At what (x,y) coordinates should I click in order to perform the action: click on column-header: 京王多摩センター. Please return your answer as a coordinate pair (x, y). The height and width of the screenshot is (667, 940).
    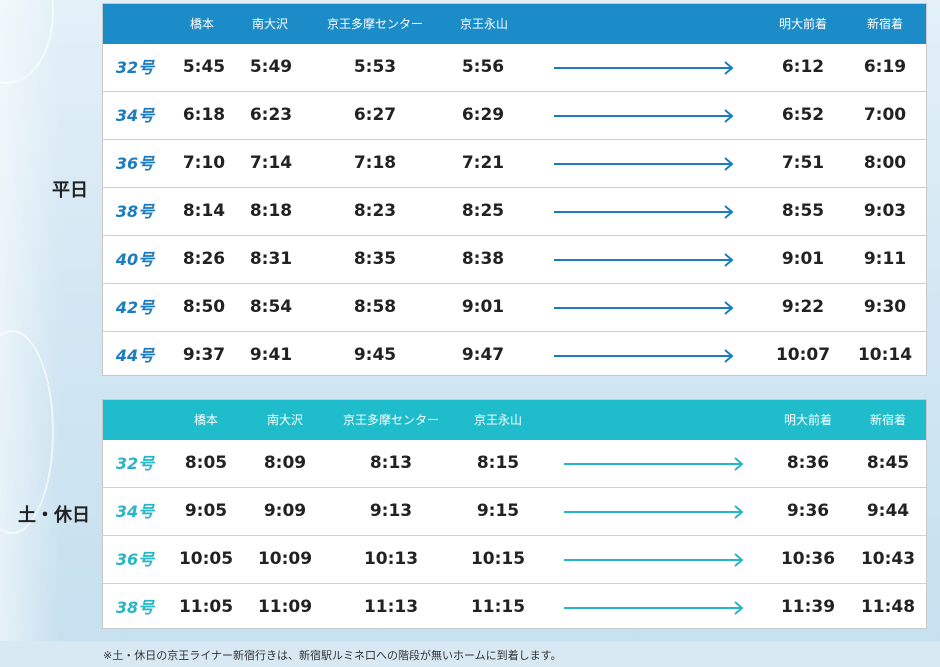
    Looking at the image, I should click on (375, 24).